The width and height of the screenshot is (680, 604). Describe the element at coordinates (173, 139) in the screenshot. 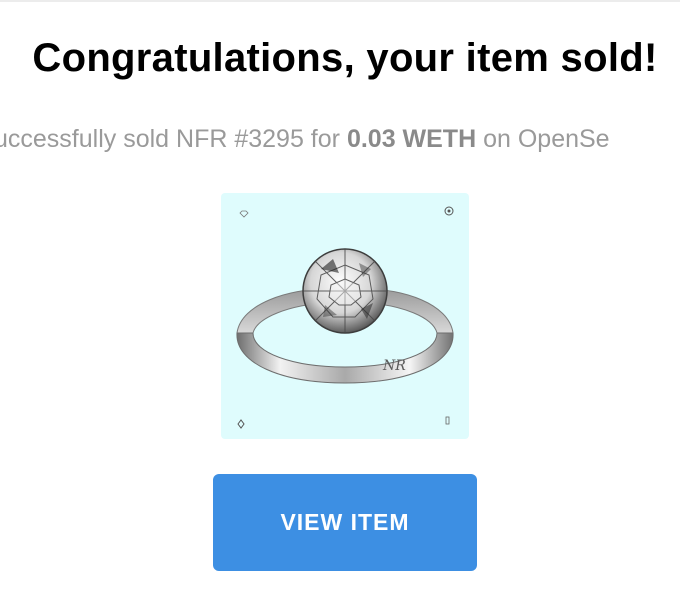

I see `sale-summary-prefix: uccessfully sold NFR #3295 for` at that location.